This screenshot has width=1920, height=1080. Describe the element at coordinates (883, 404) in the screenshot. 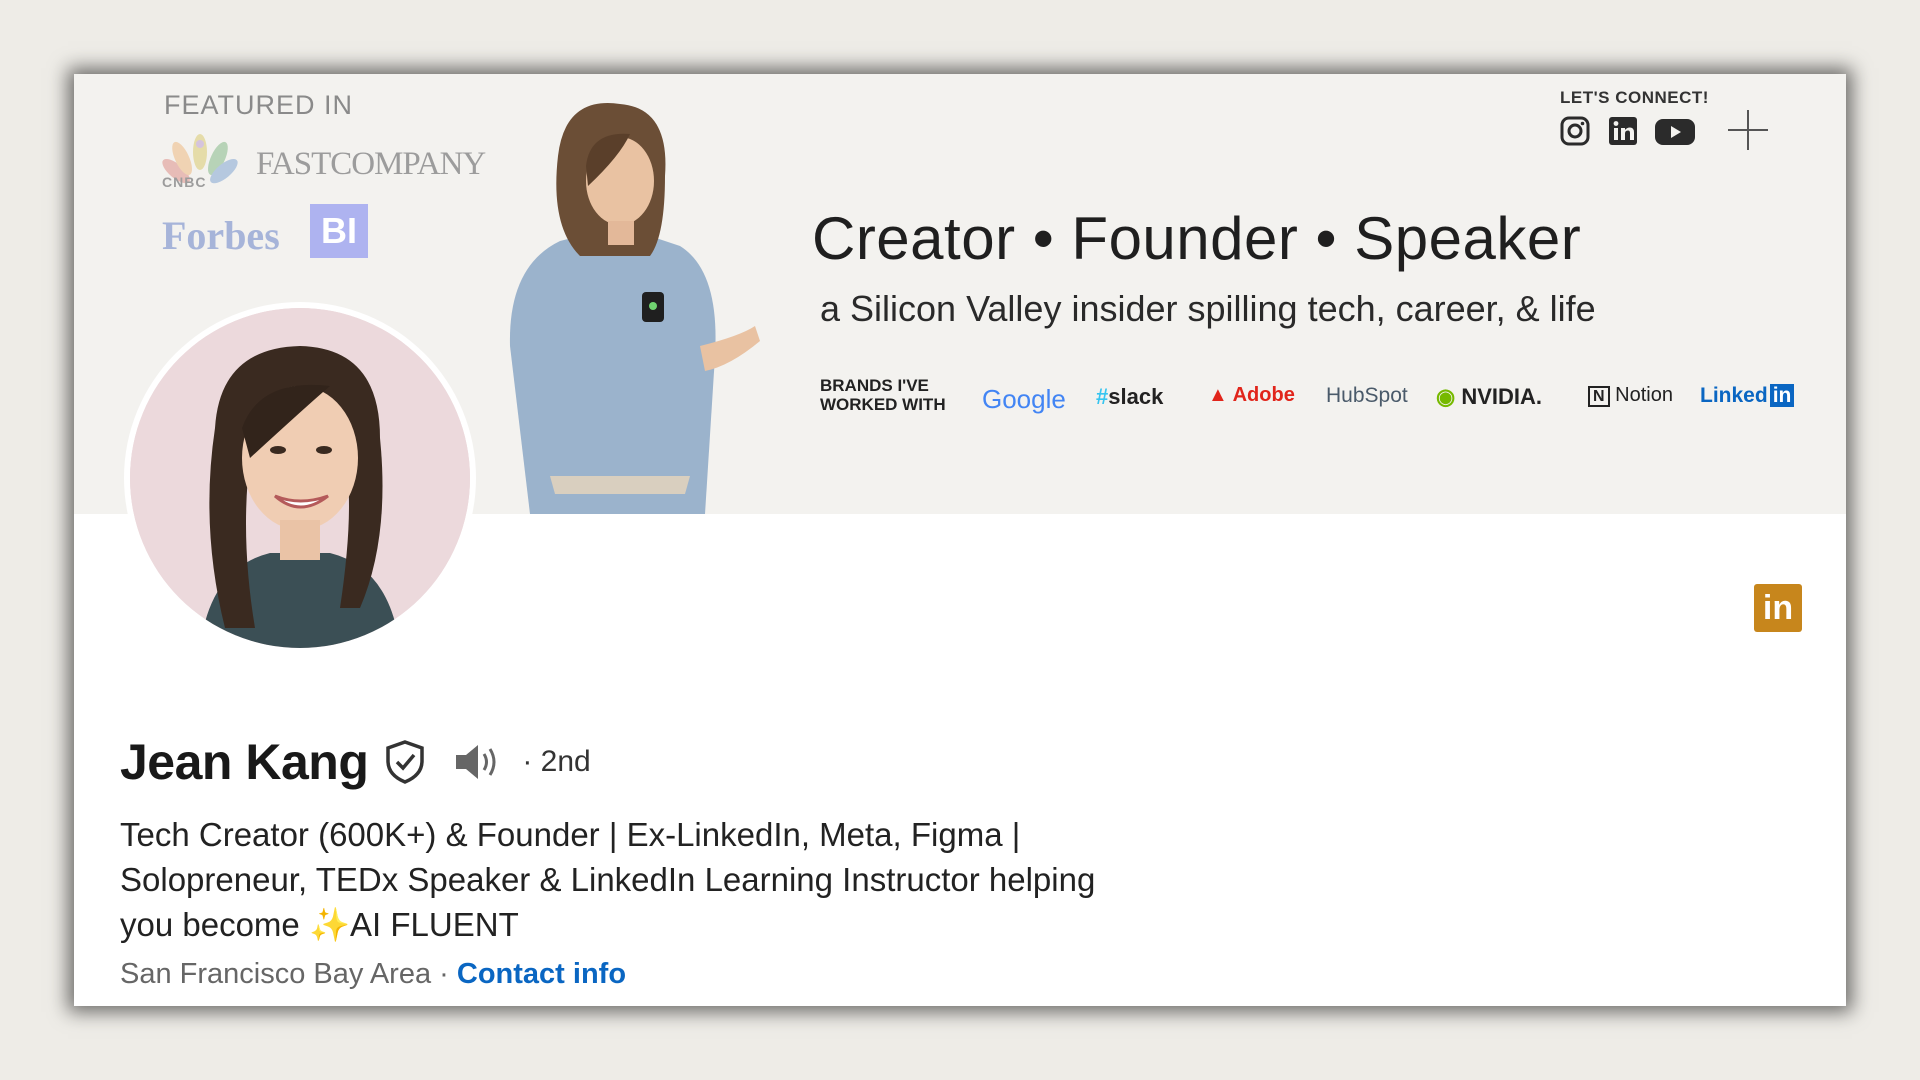

I see `brands-label-line2: WORKED WITH` at that location.